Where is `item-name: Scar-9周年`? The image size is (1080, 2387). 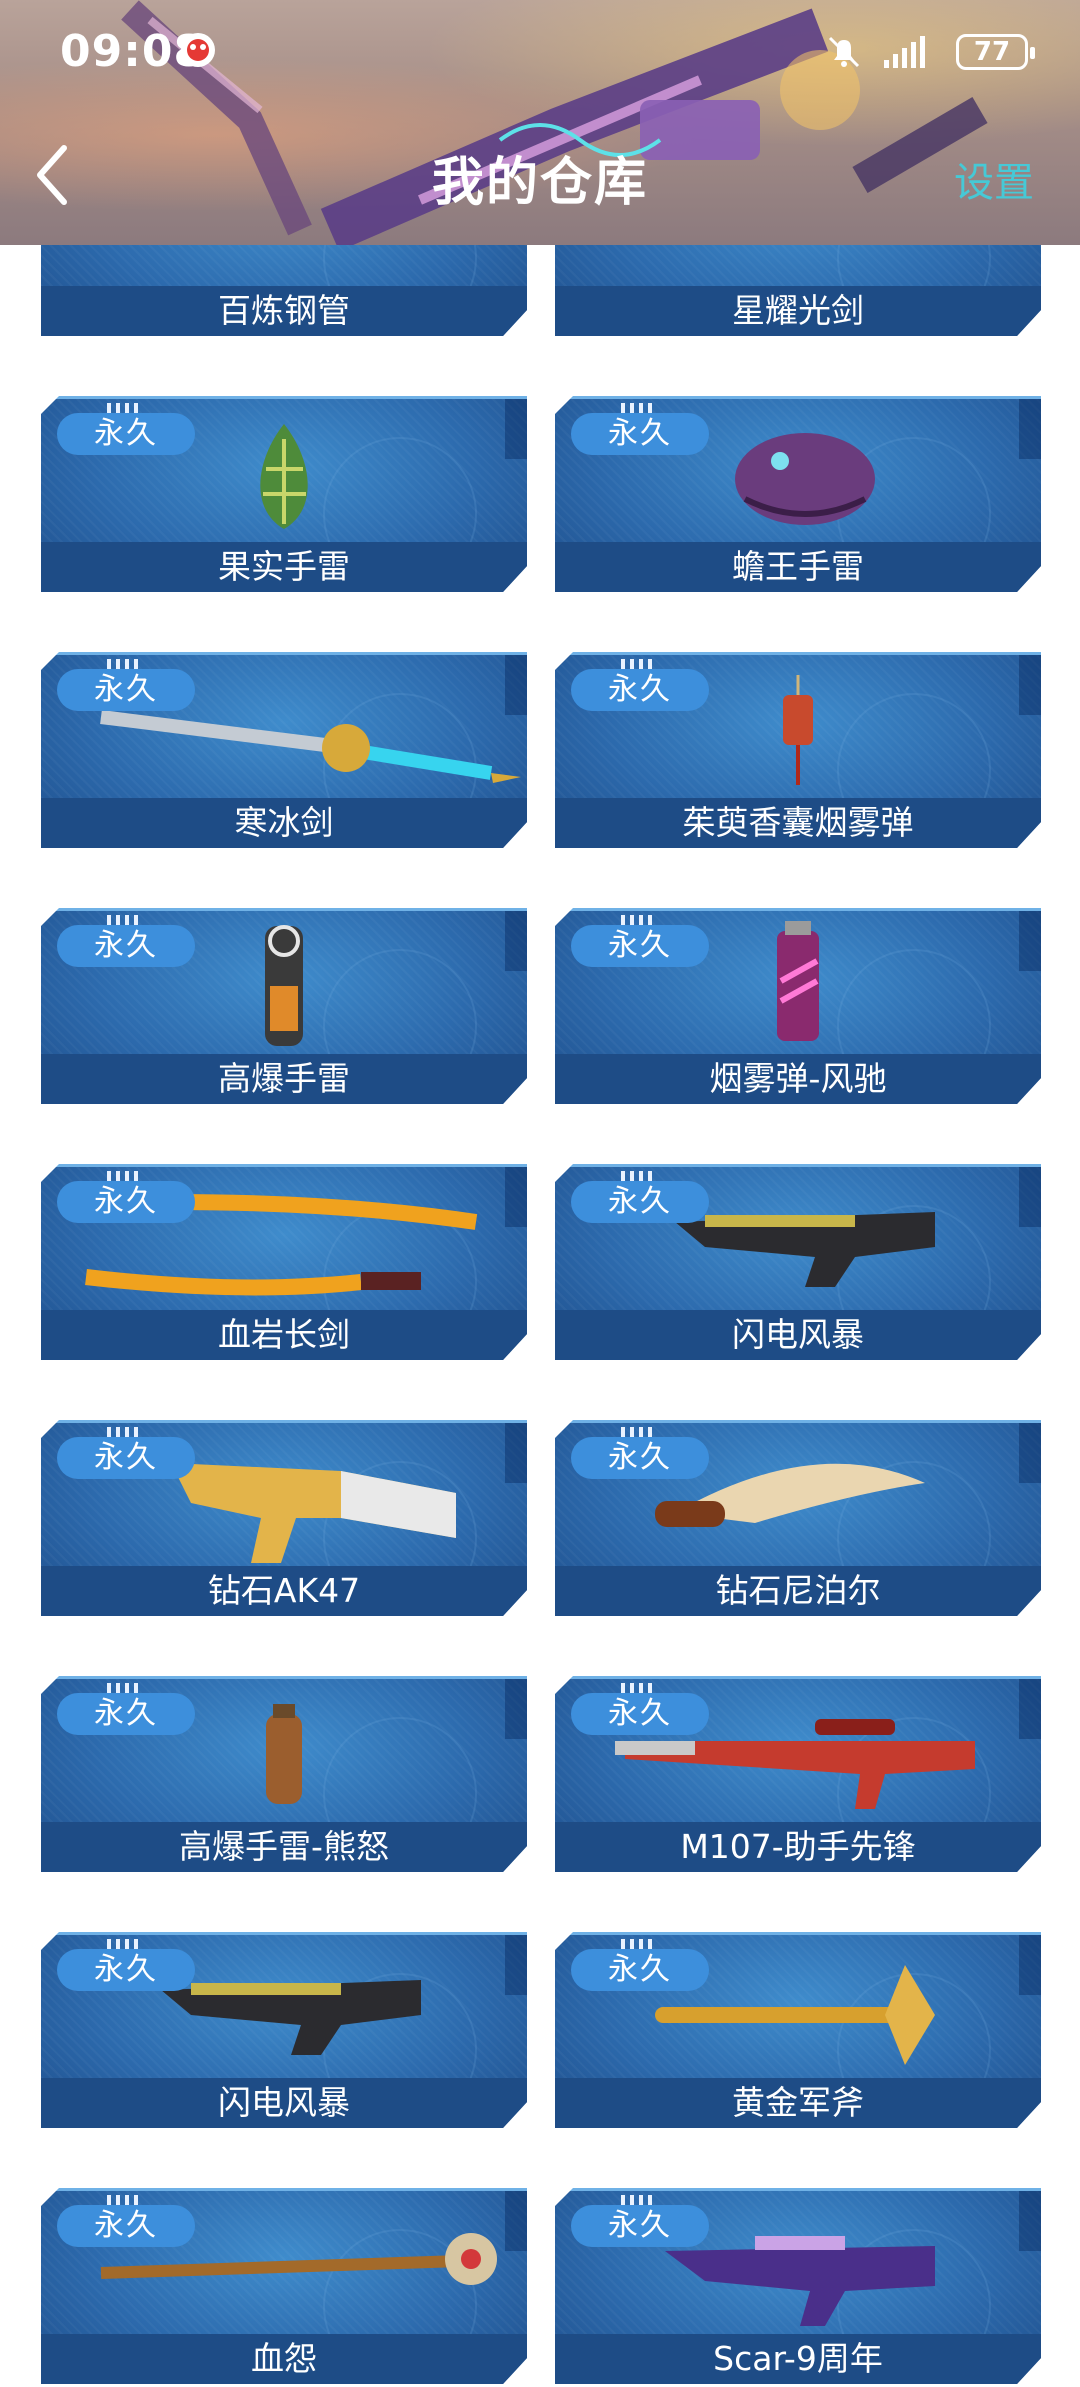
item-name: Scar-9周年 is located at coordinates (798, 2359).